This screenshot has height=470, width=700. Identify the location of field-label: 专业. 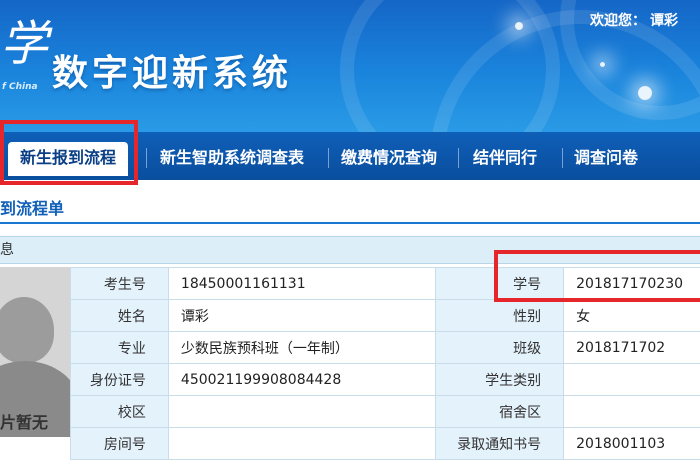
(119, 347).